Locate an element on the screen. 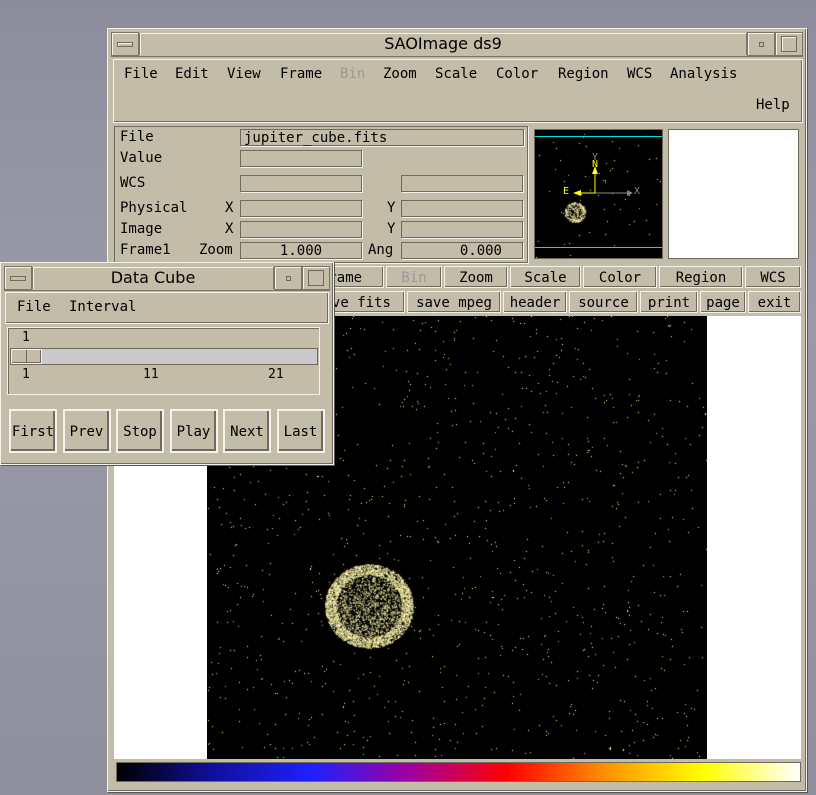  button-bin: Bin is located at coordinates (414, 277).